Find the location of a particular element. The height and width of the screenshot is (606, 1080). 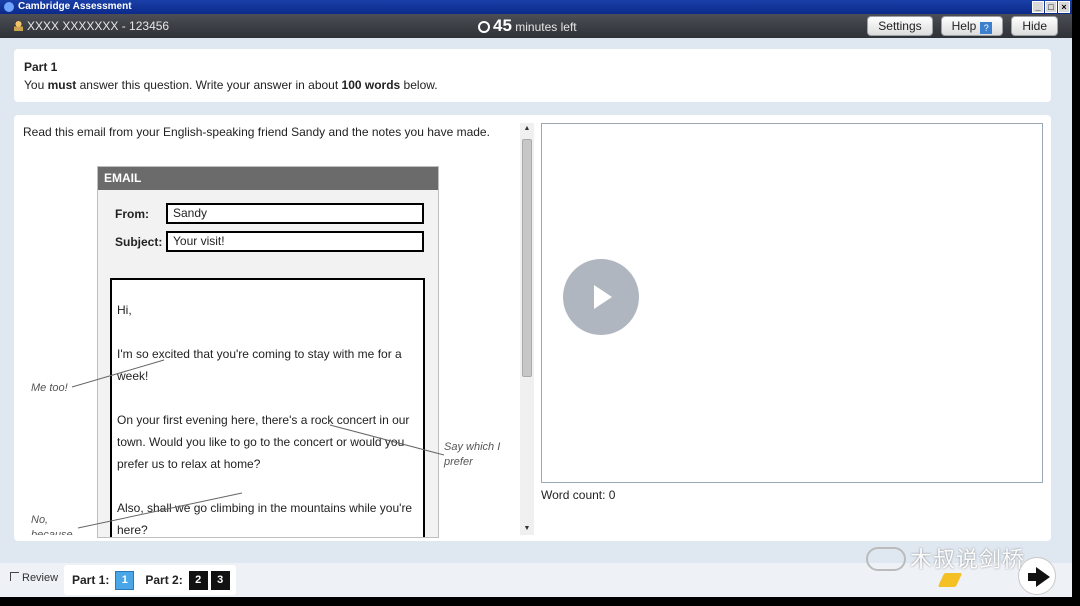

cambridge-logo-icon is located at coordinates (9, 7).